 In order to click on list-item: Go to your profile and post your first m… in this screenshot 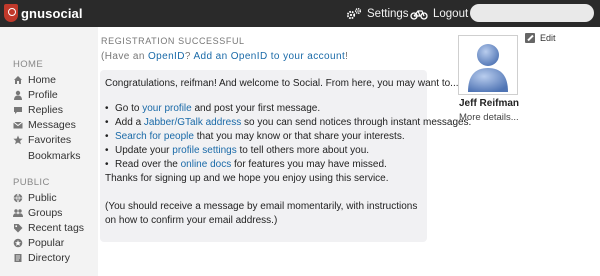, I will do `click(263, 109)`.